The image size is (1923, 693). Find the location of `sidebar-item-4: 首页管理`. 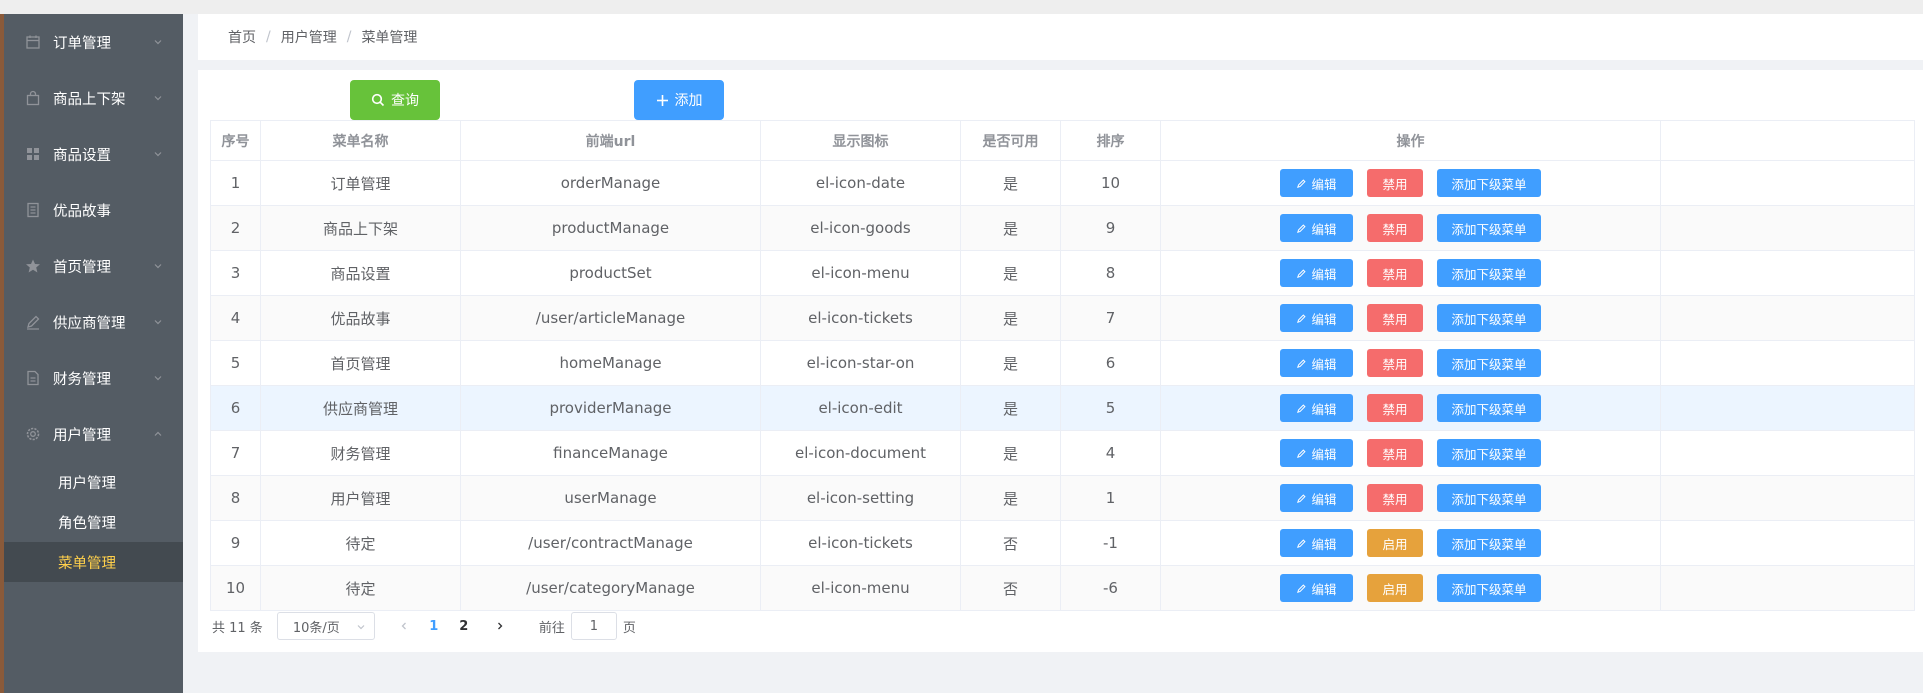

sidebar-item-4: 首页管理 is located at coordinates (93, 266).